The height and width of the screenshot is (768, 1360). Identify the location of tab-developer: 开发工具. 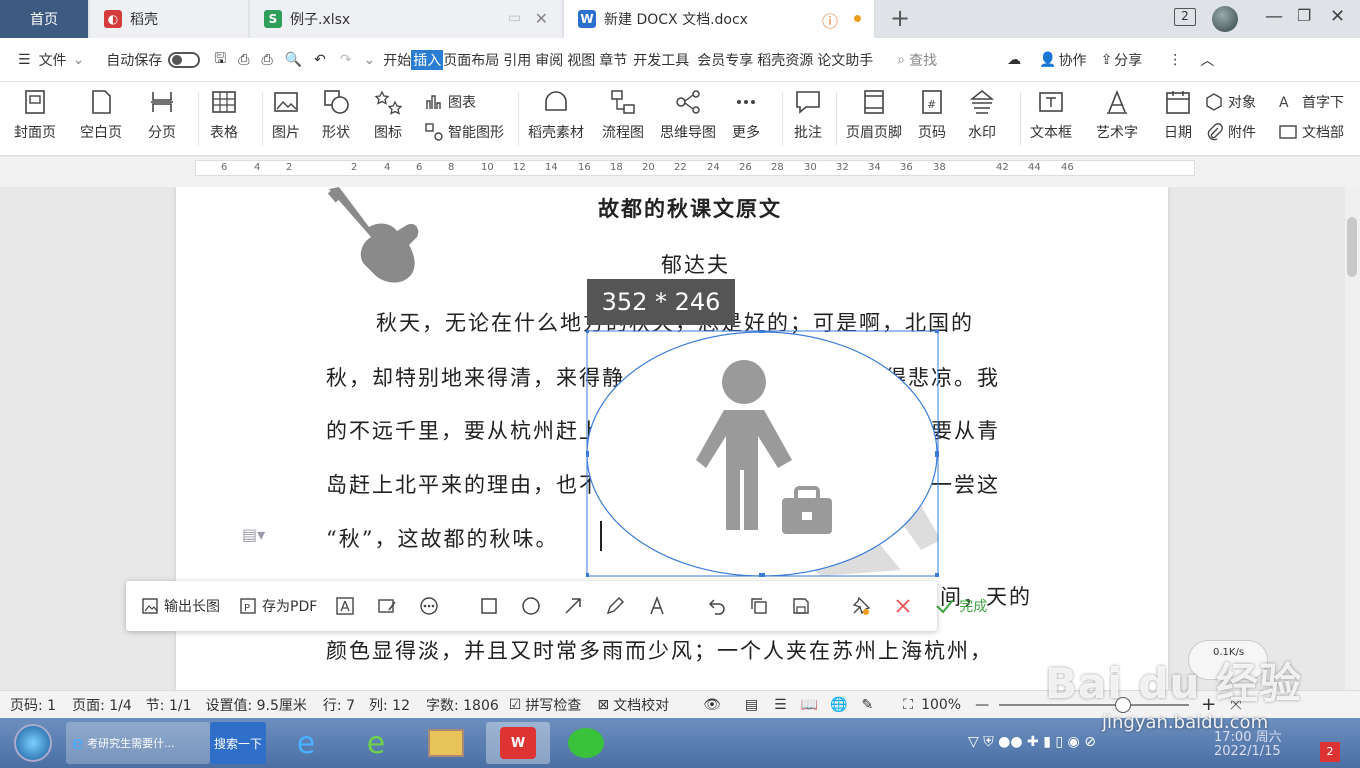
(661, 60).